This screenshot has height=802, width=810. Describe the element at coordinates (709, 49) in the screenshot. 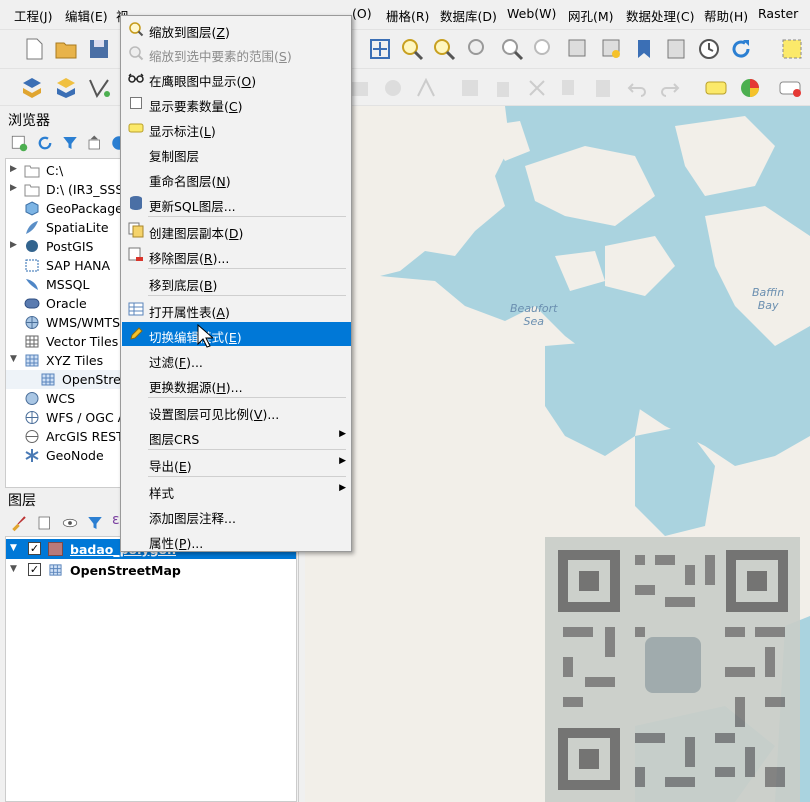

I see `temporal-controller-icon` at that location.